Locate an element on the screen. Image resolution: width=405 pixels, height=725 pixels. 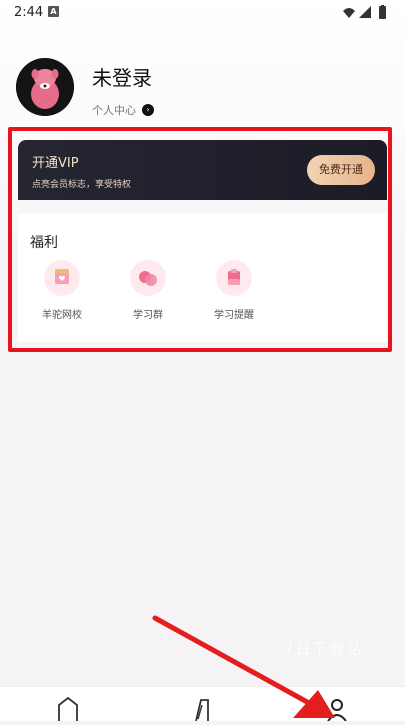
status-icons is located at coordinates (364, 12).